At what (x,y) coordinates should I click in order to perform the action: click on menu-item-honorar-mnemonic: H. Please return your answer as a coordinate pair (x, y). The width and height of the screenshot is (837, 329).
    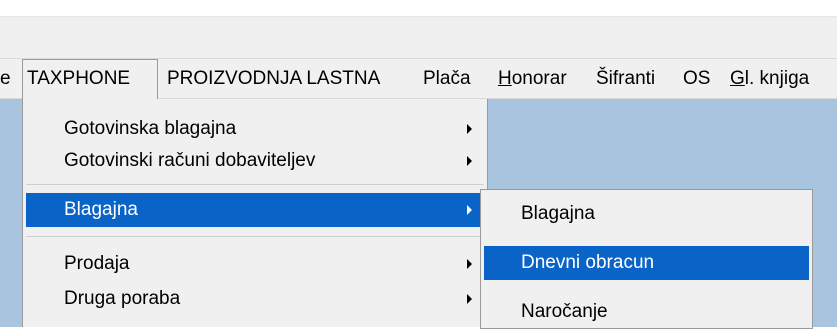
    Looking at the image, I should click on (505, 78).